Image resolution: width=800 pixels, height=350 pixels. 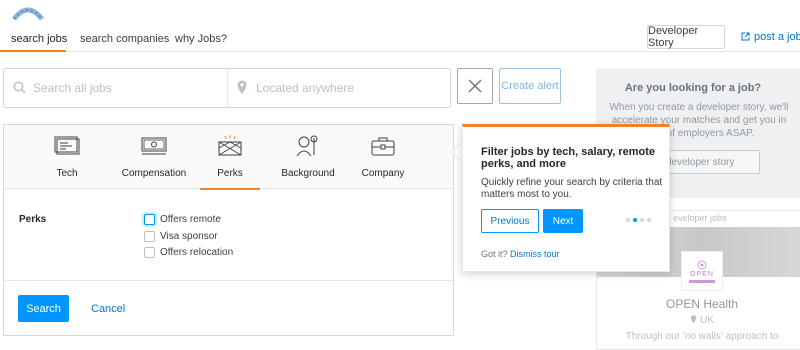 I want to click on perks-icon, so click(x=230, y=145).